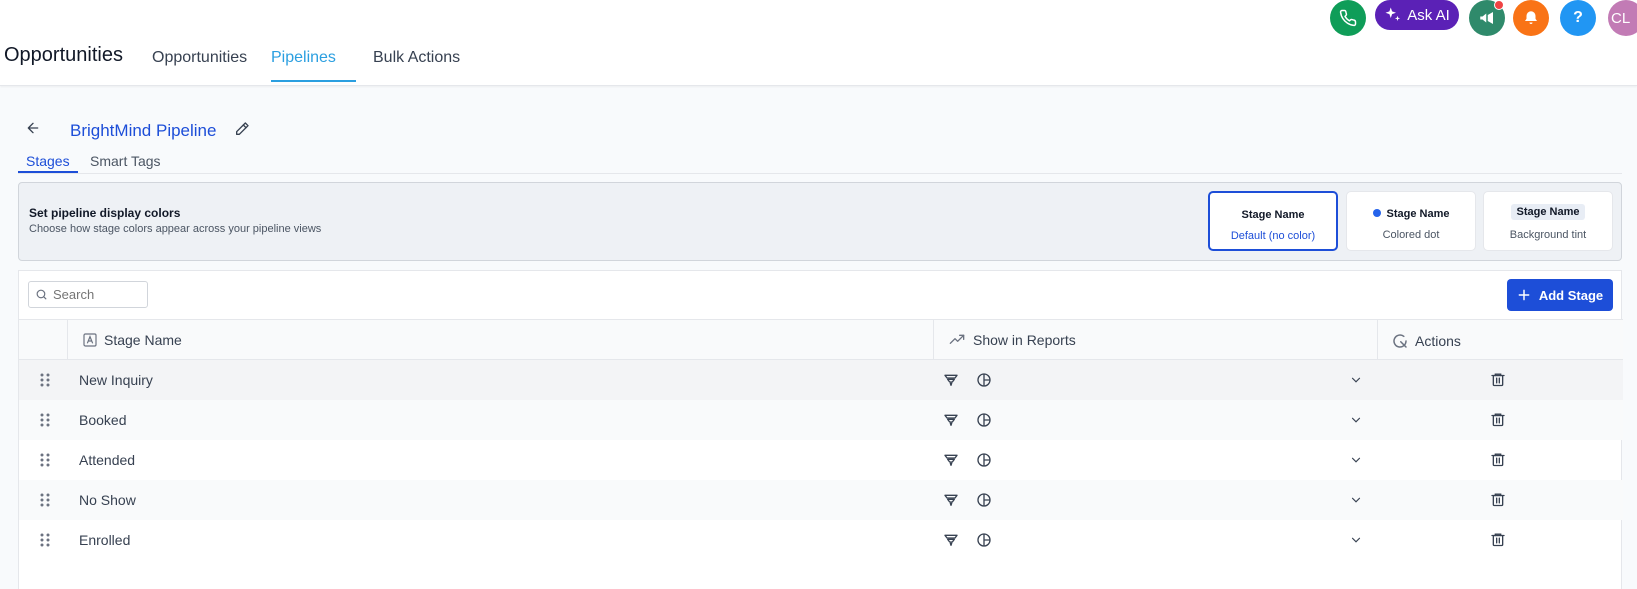 This screenshot has width=1637, height=589. What do you see at coordinates (1499, 5) in the screenshot?
I see `notification-dot` at bounding box center [1499, 5].